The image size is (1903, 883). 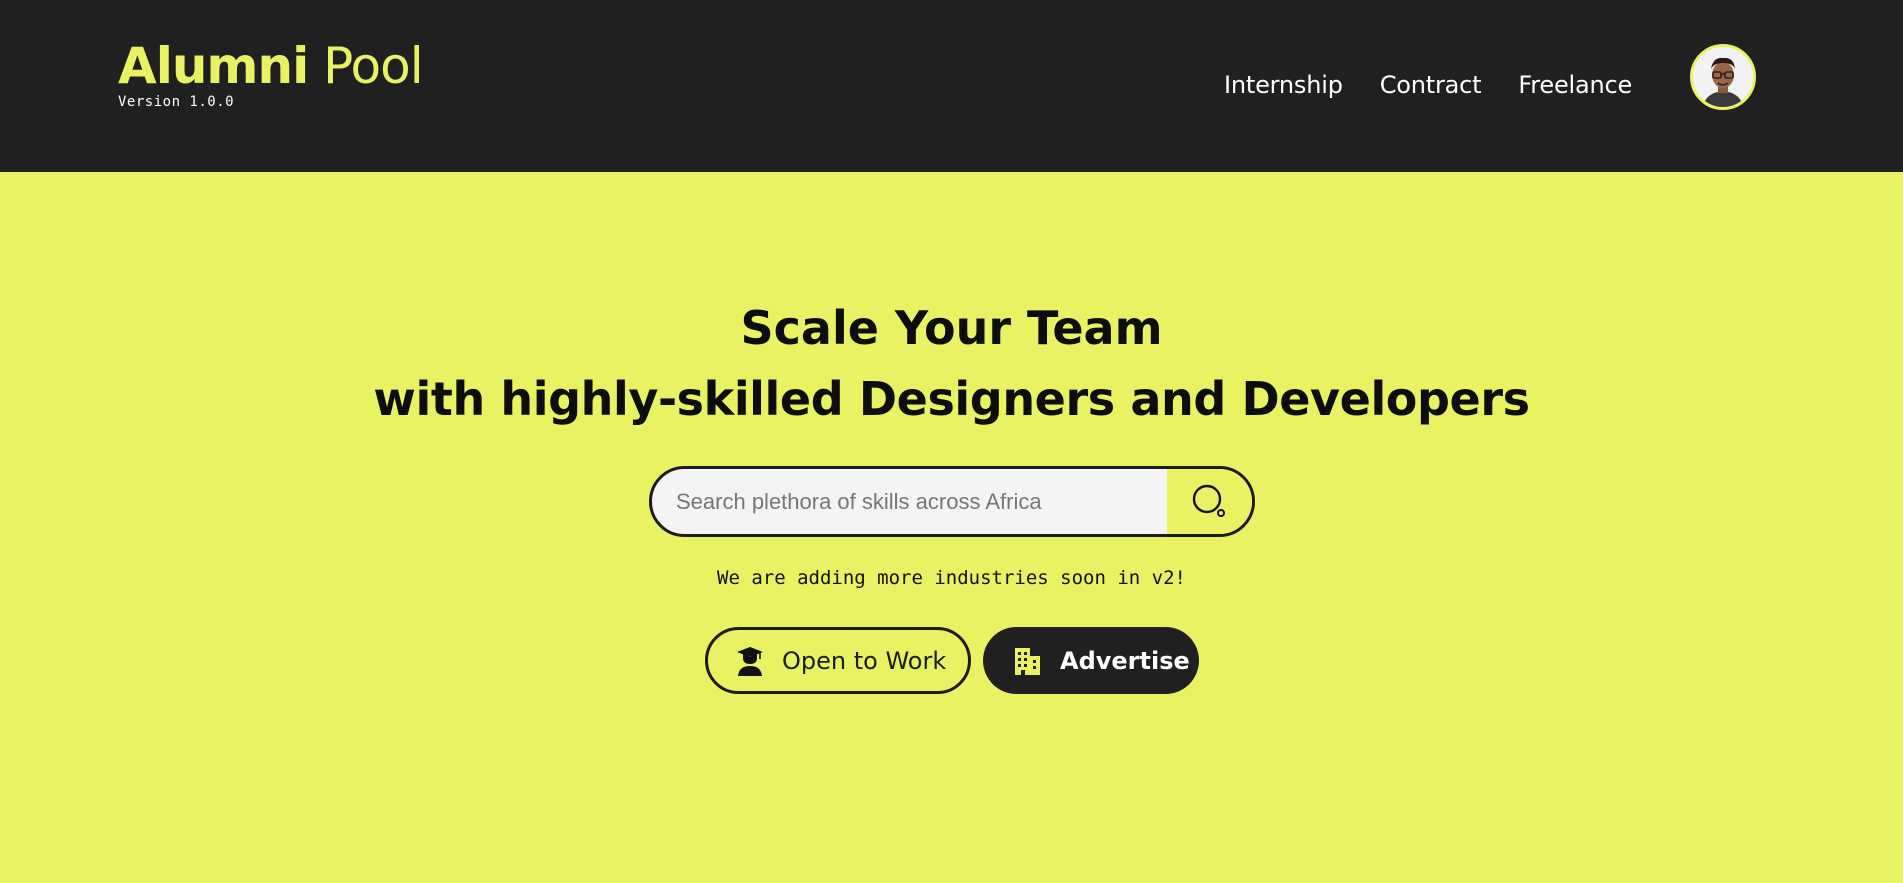 I want to click on building-icon, so click(x=1027, y=661).